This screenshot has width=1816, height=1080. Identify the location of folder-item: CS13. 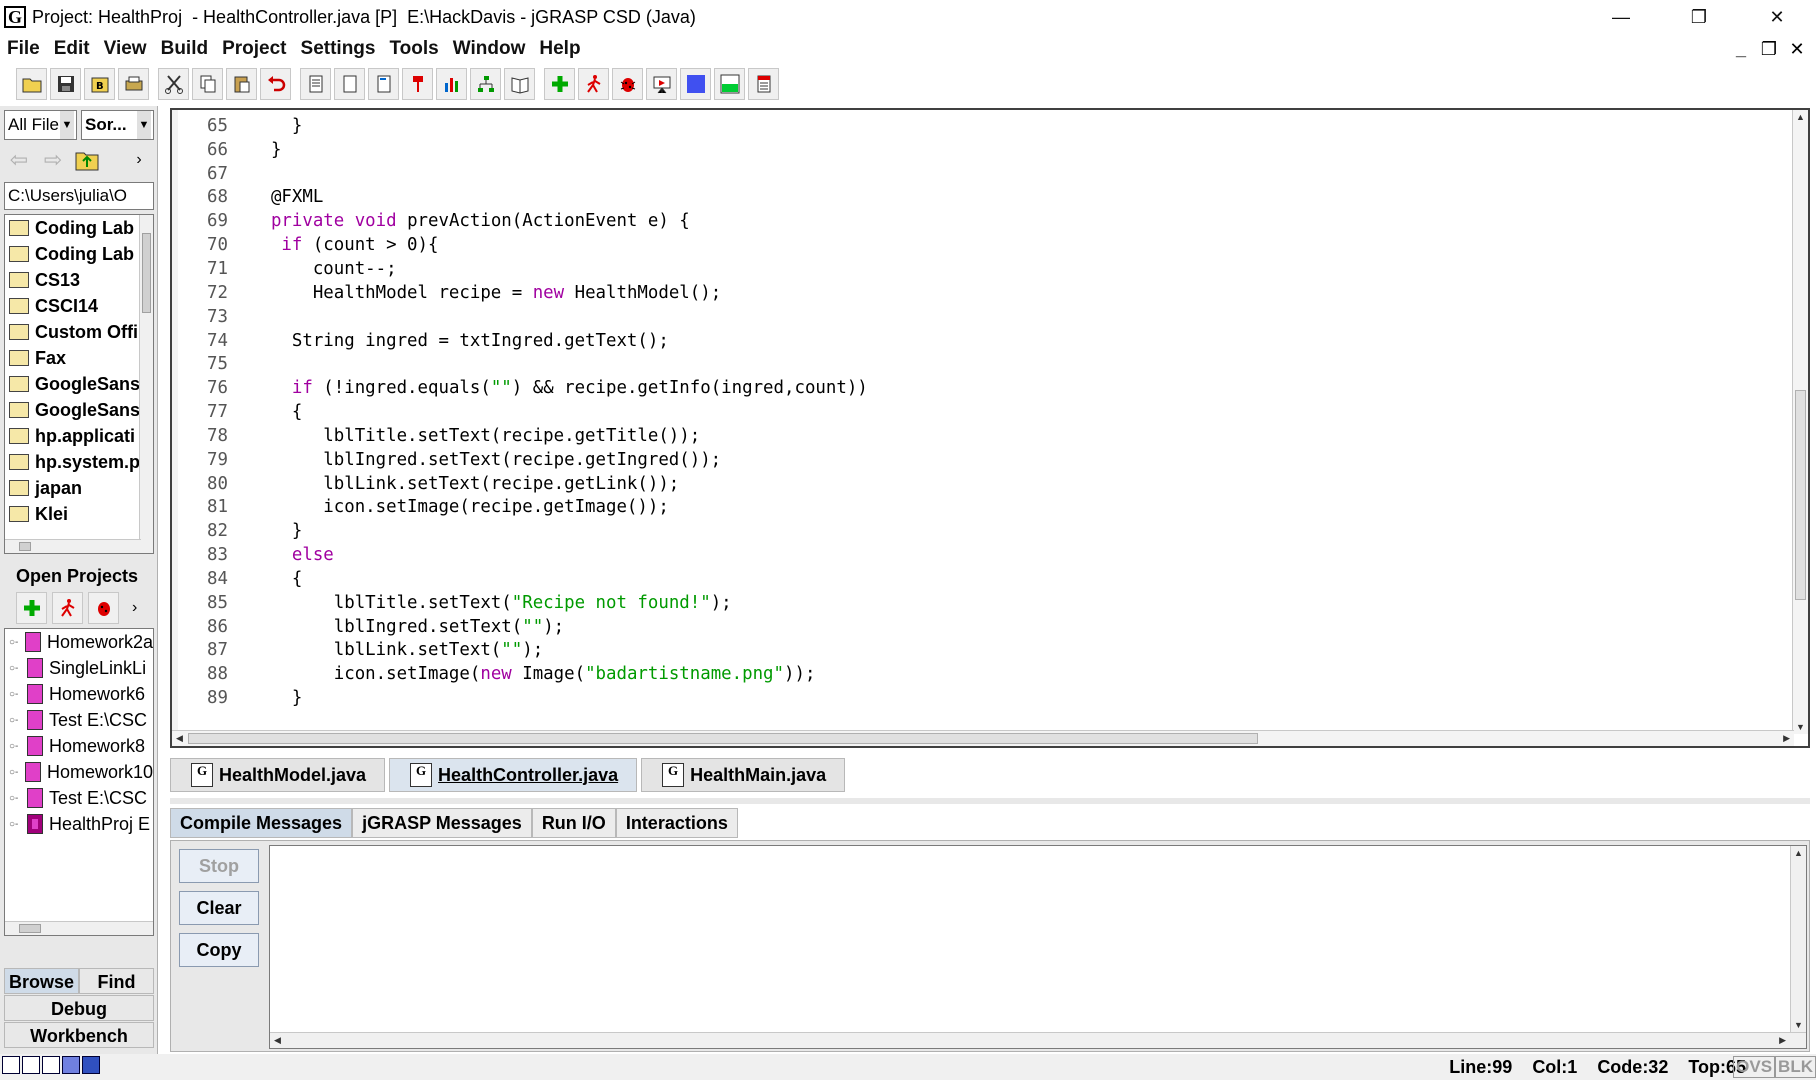
(79, 280).